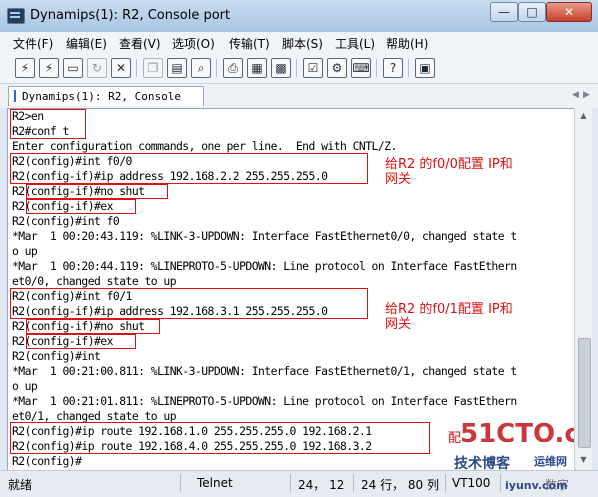  Describe the element at coordinates (73, 68) in the screenshot. I see `connect-tab-icon: ▭` at that location.